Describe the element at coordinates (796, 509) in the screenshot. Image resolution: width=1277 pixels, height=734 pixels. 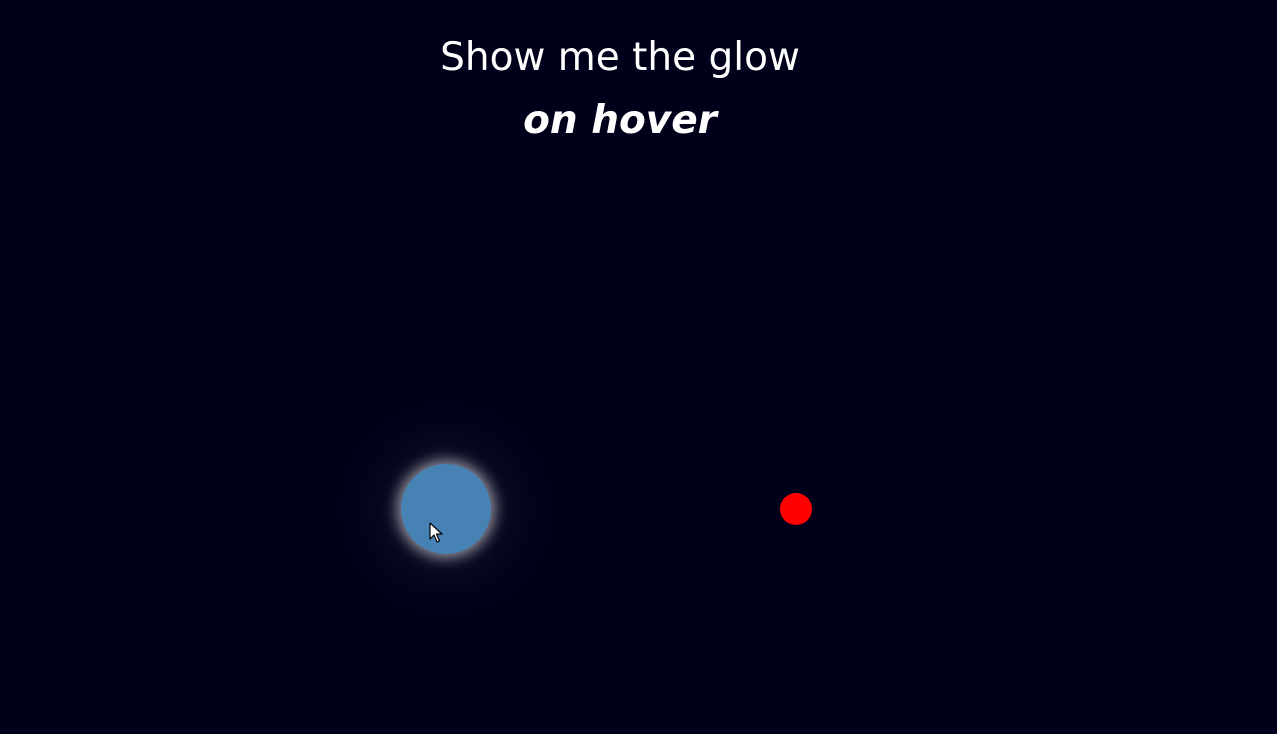
I see `red-dot` at that location.